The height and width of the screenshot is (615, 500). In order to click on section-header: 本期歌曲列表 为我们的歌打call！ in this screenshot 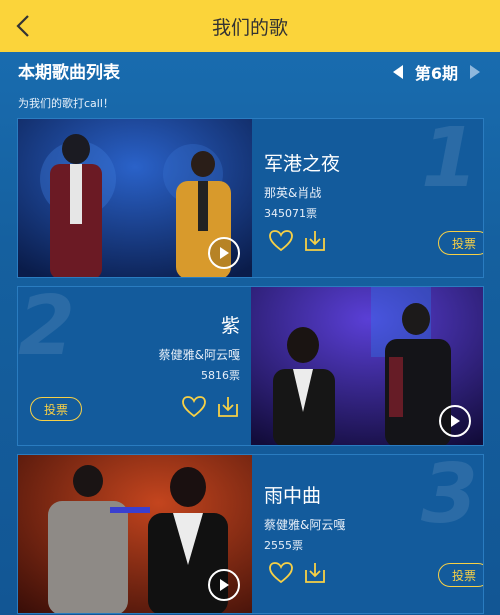, I will do `click(69, 84)`.